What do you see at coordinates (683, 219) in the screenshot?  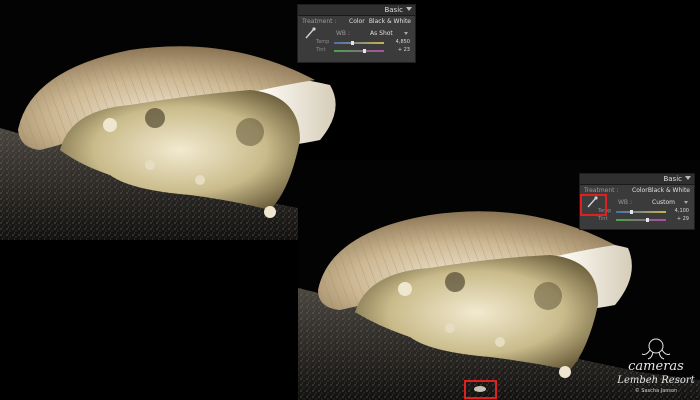 I see `tint-value: + 29` at bounding box center [683, 219].